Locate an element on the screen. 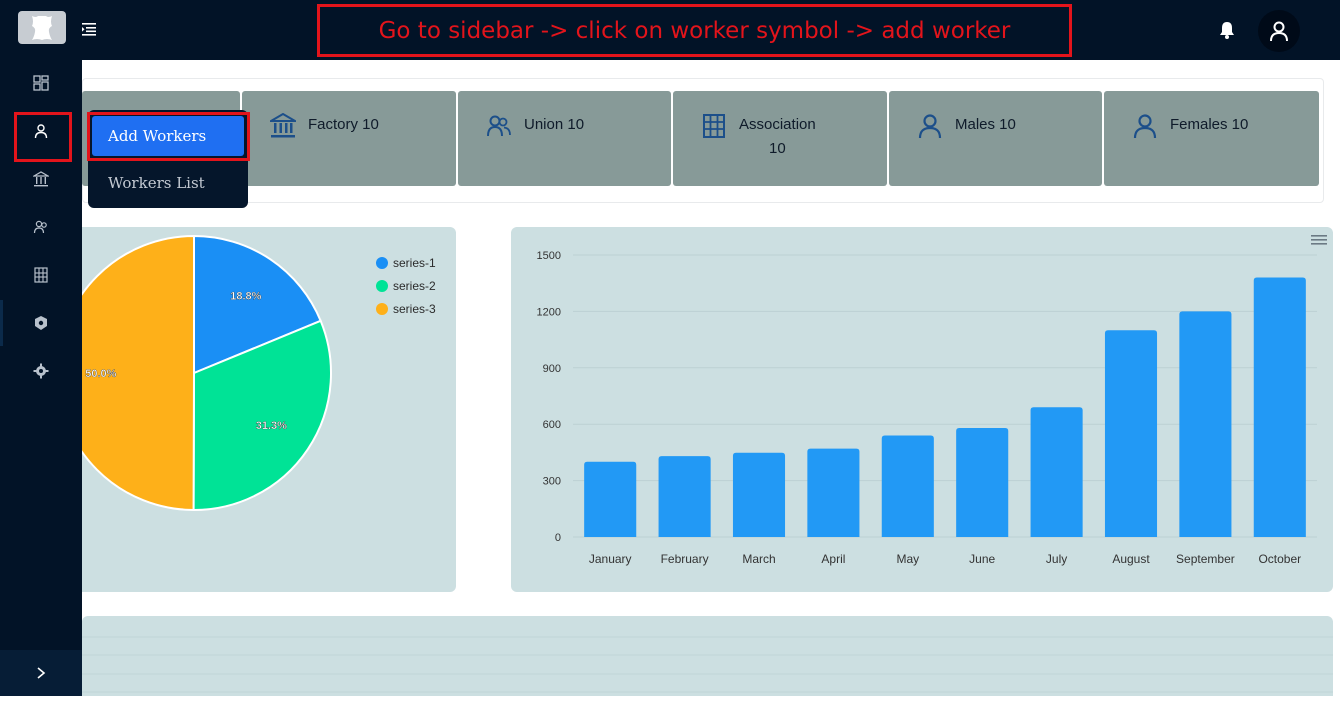 The height and width of the screenshot is (701, 1340). y-tick-label: 600 is located at coordinates (552, 425).